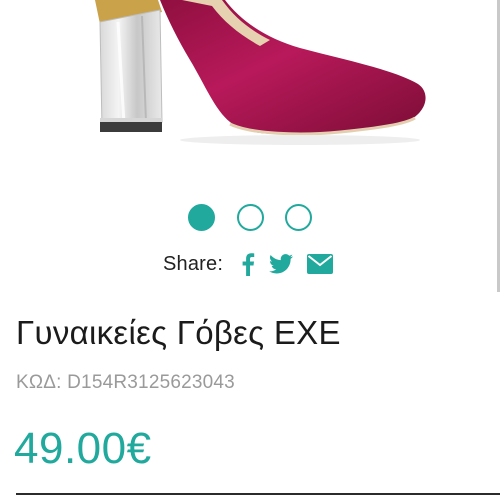  I want to click on email-icon, so click(320, 264).